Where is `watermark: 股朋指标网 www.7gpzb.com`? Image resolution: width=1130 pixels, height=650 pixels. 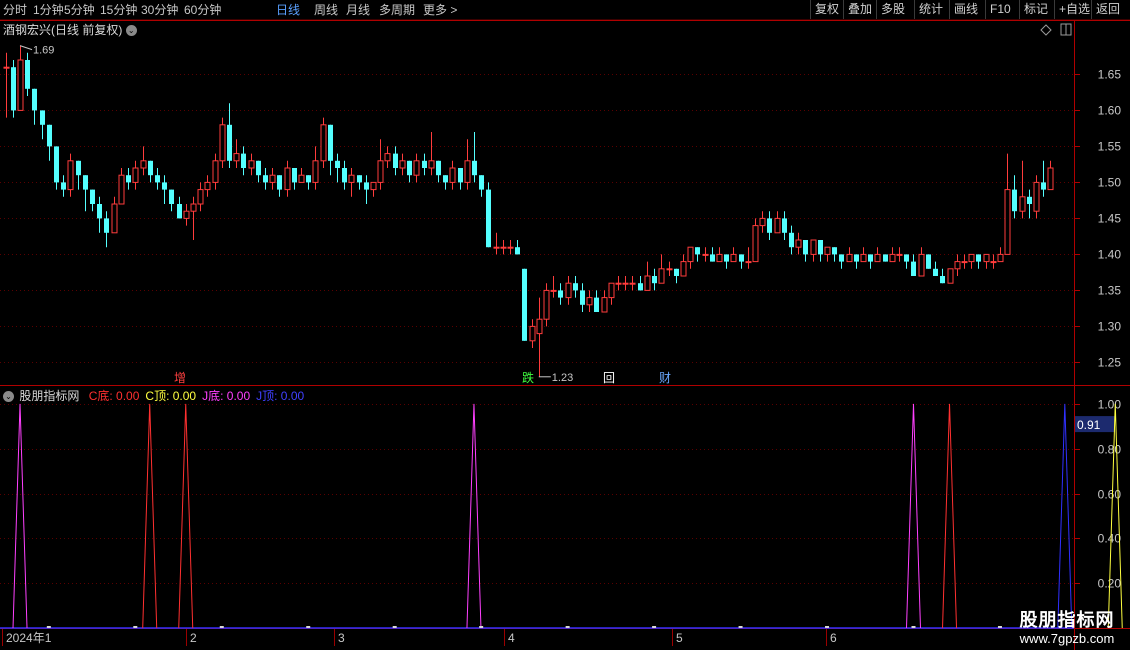 watermark: 股朋指标网 www.7gpzb.com is located at coordinates (1067, 627).